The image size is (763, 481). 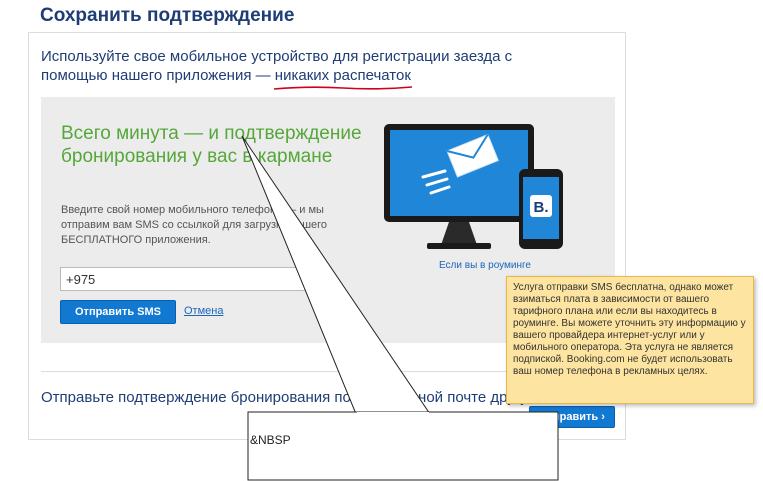 I want to click on callout-text: &NBSP, so click(x=270, y=440).